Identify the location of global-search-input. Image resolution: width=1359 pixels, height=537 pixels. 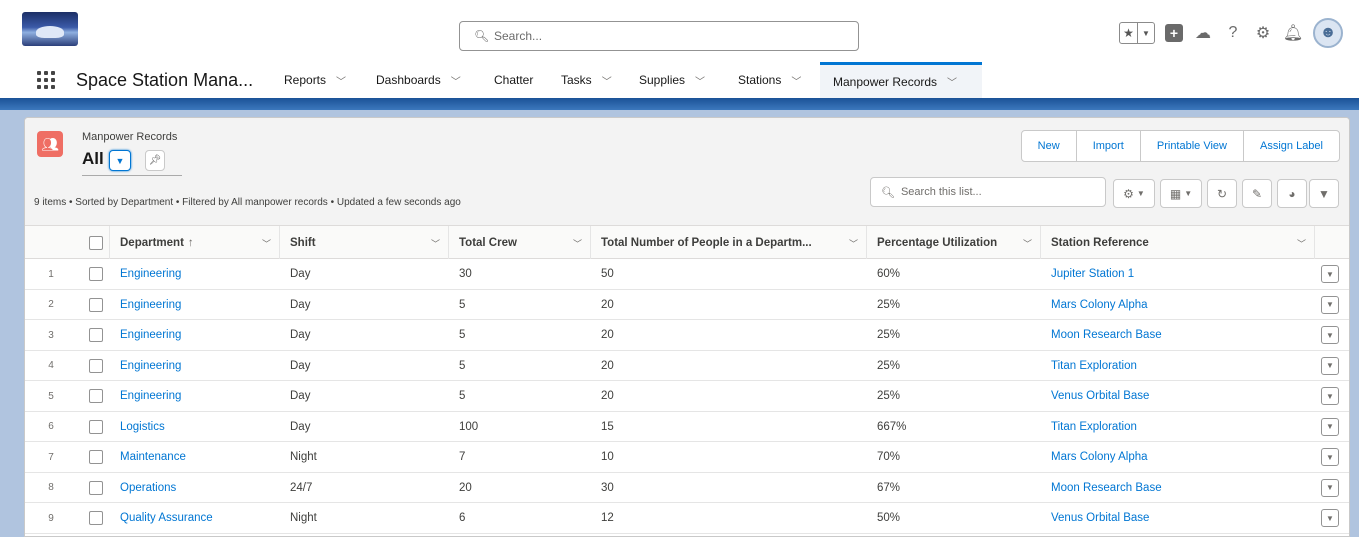
(664, 36).